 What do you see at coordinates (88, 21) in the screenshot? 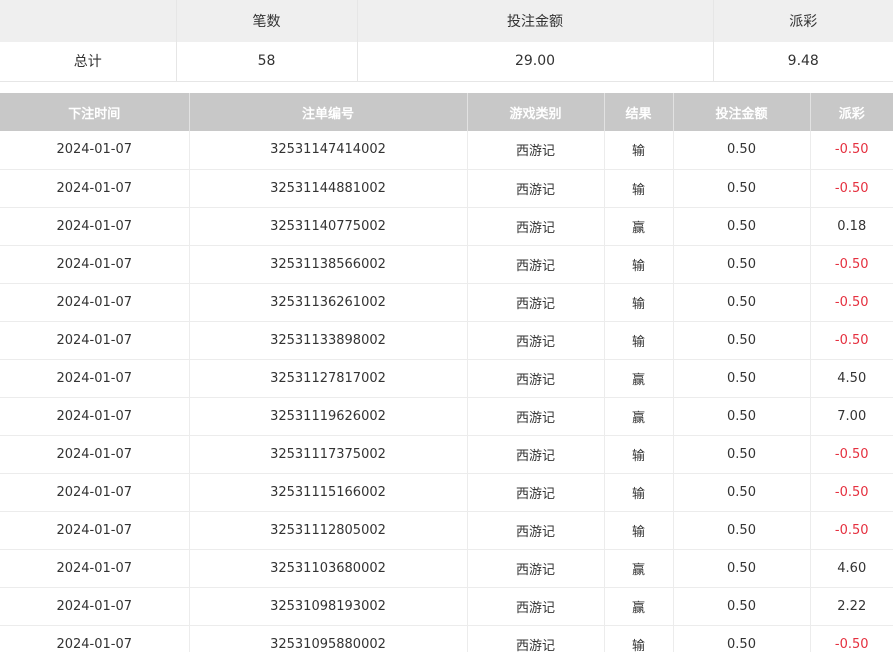
I see `summary-header-blank` at bounding box center [88, 21].